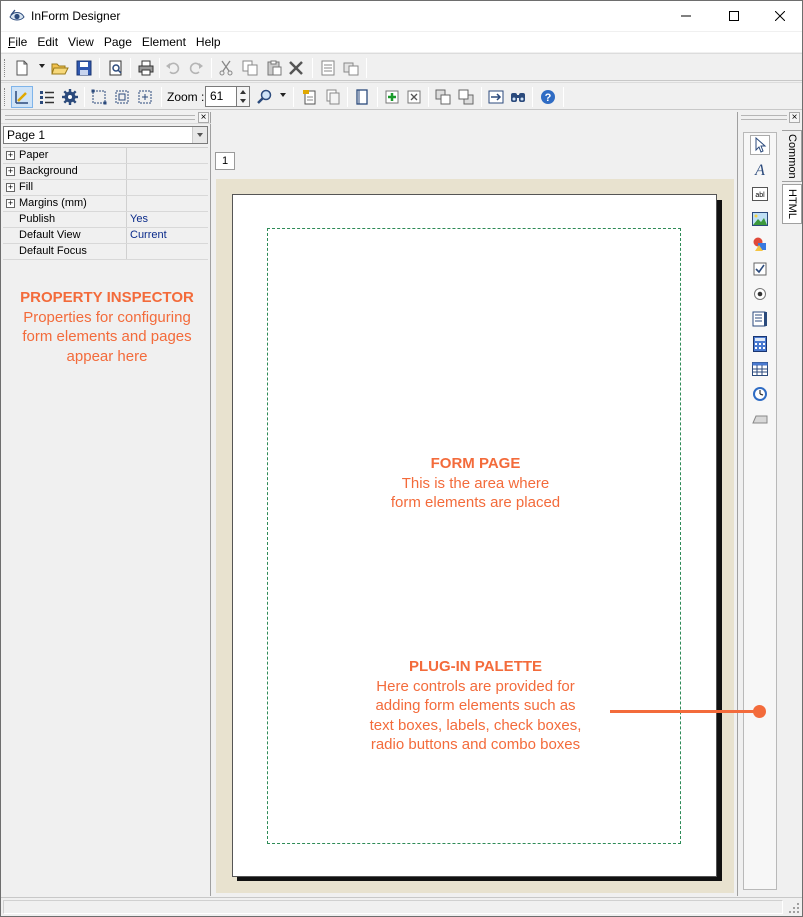  I want to click on page-button, so click(310, 97).